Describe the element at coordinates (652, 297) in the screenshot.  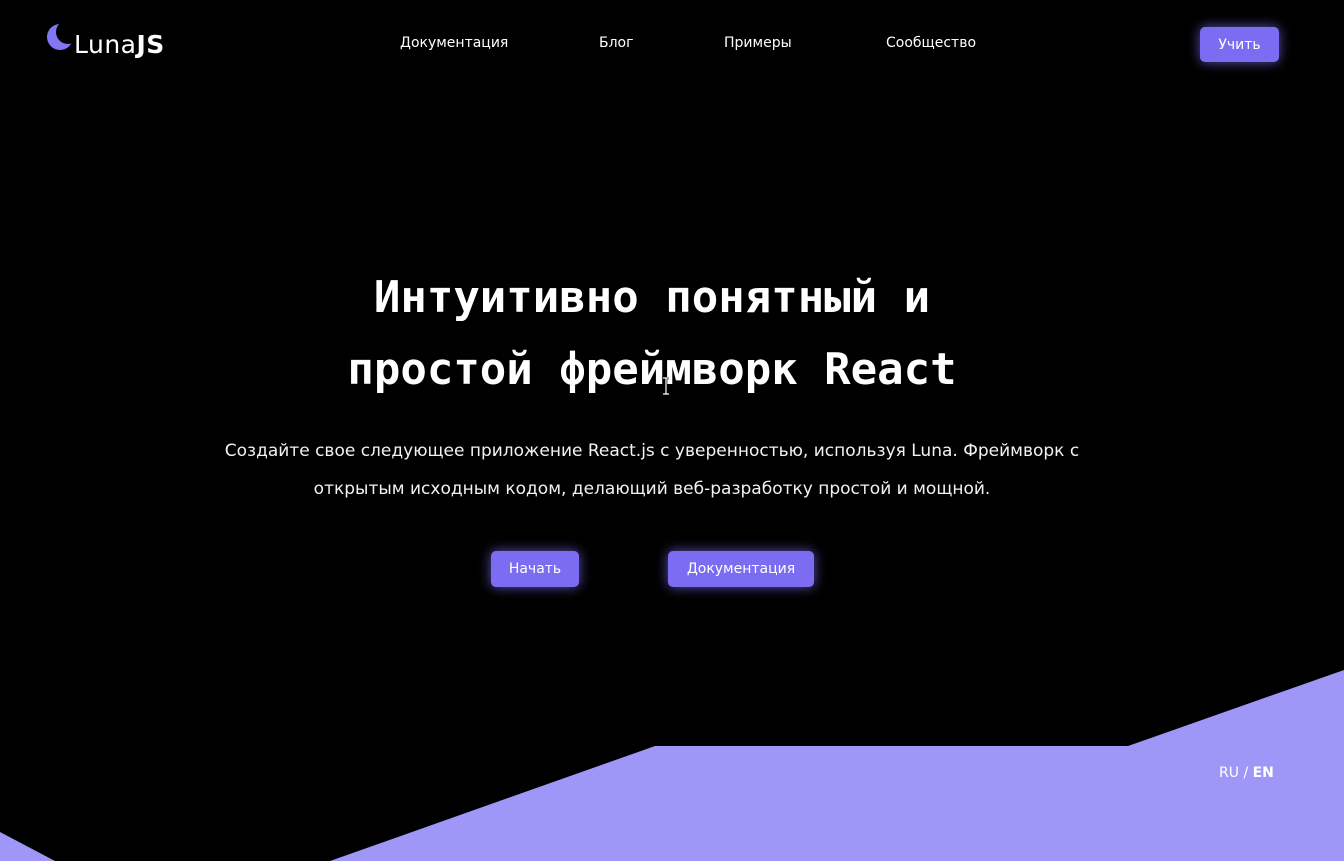
I see `hero-title-line-1: Интуитивно понятный и` at that location.